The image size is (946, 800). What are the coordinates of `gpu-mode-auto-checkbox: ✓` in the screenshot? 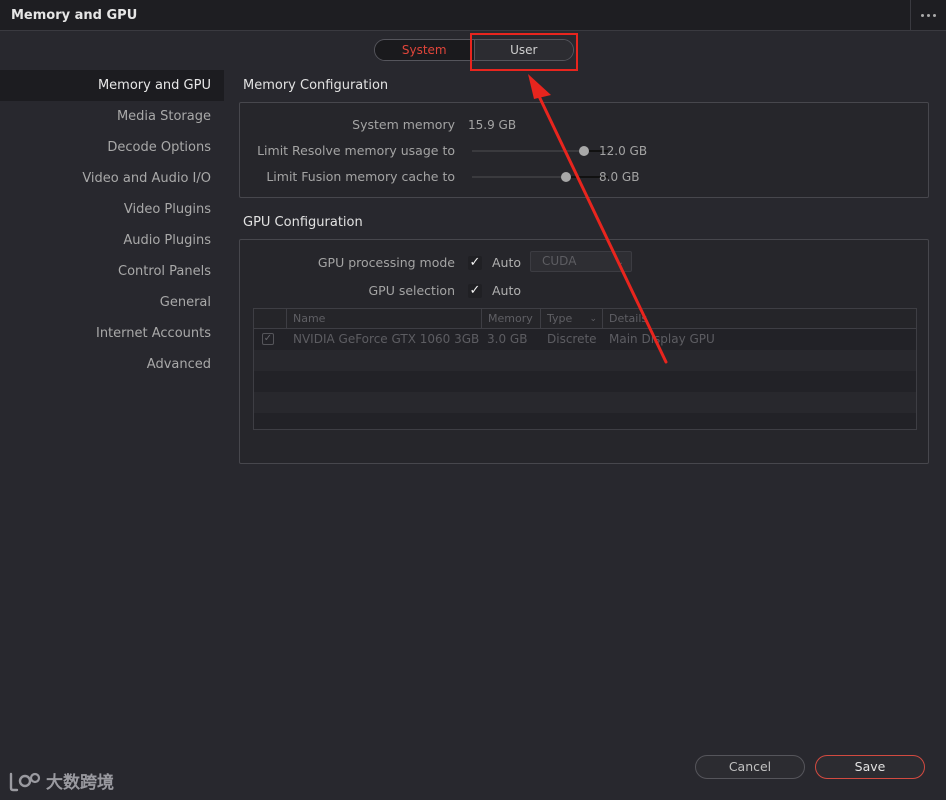 It's located at (475, 263).